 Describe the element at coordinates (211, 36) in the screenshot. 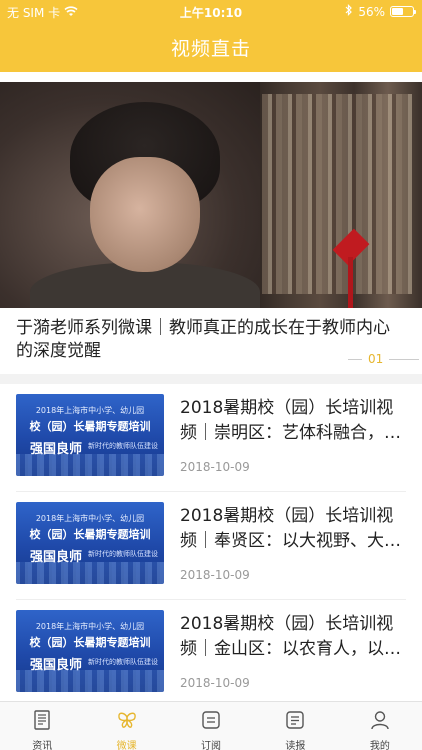

I see `header-bar: 无 SIM 卡 上午10:10 56% 视频直击` at that location.